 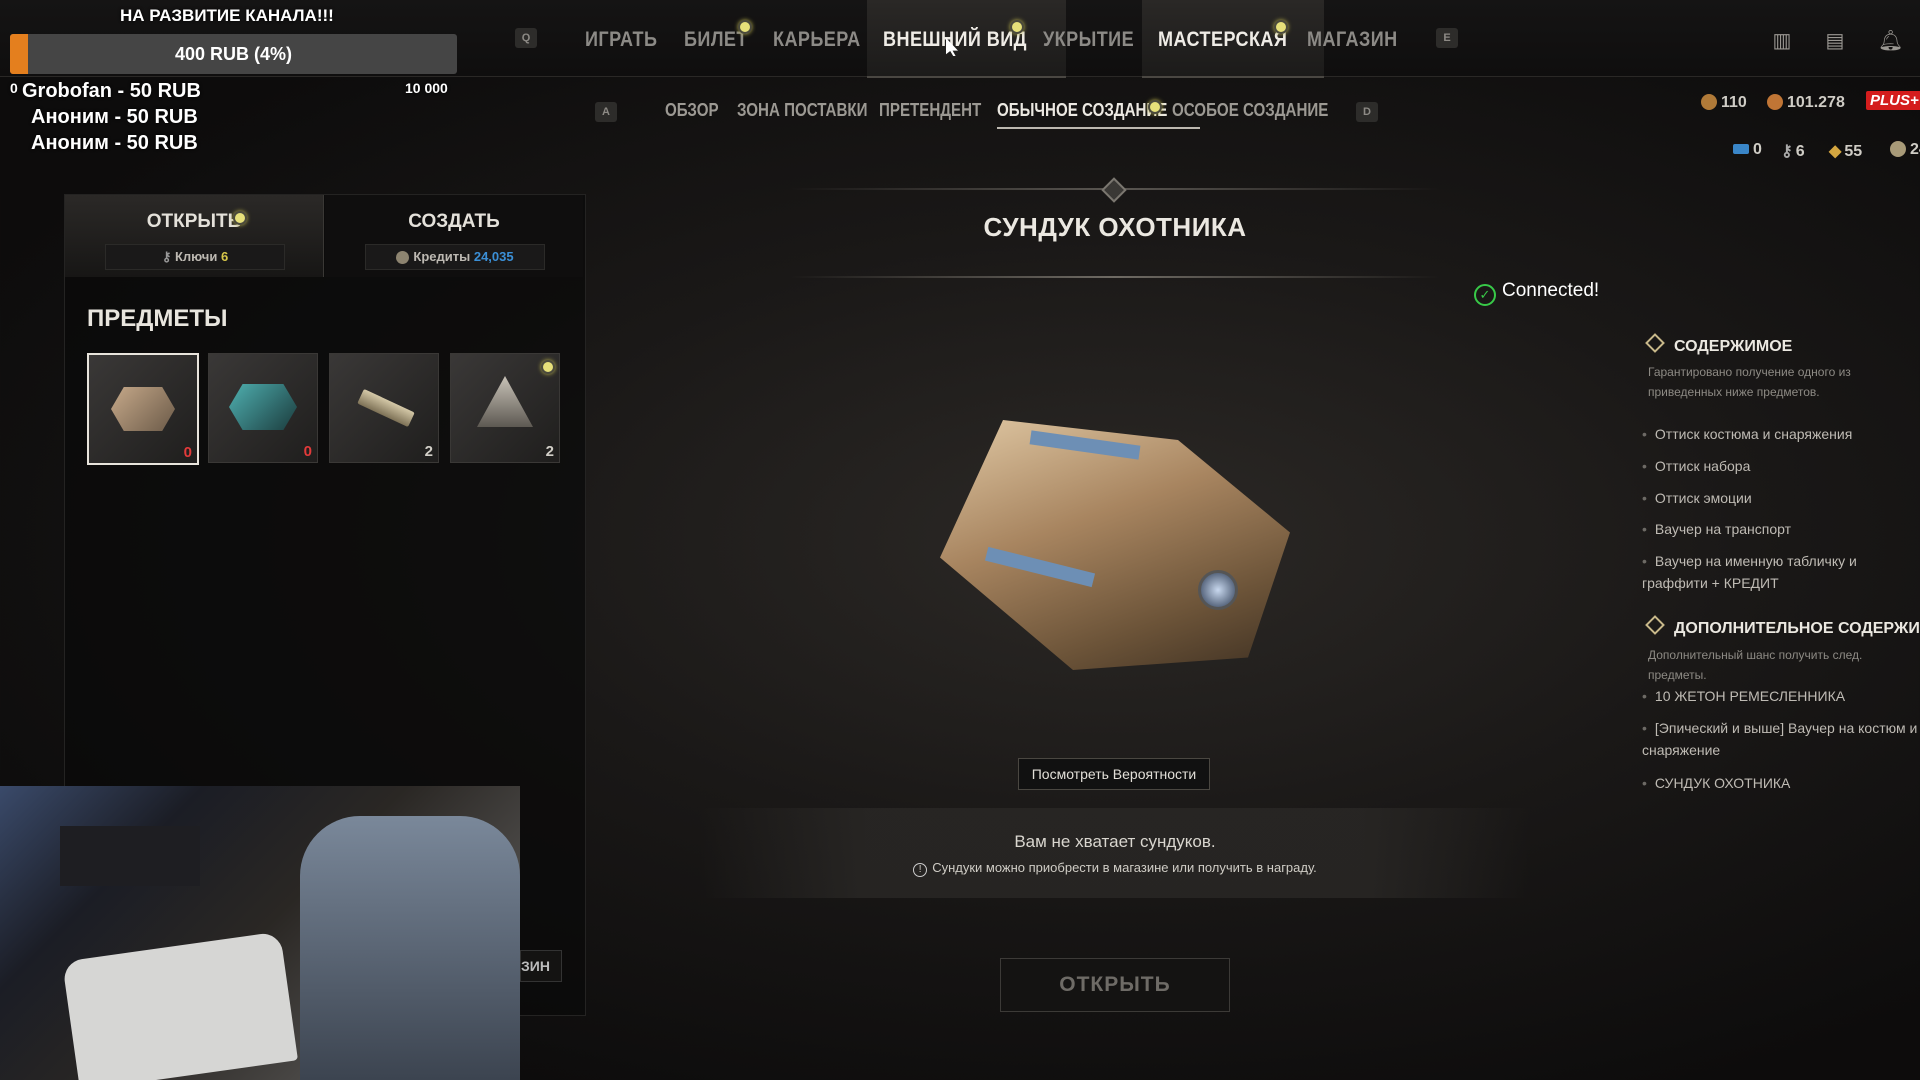 I want to click on ticket-balance: 0, so click(x=1747, y=150).